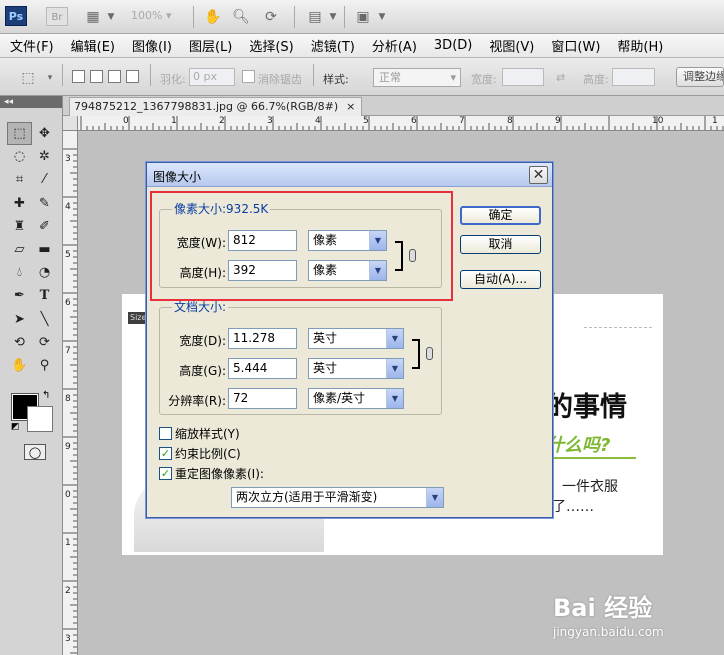 The image size is (724, 655). What do you see at coordinates (315, 17) in the screenshot?
I see `arrange-documents-icon: ▤` at bounding box center [315, 17].